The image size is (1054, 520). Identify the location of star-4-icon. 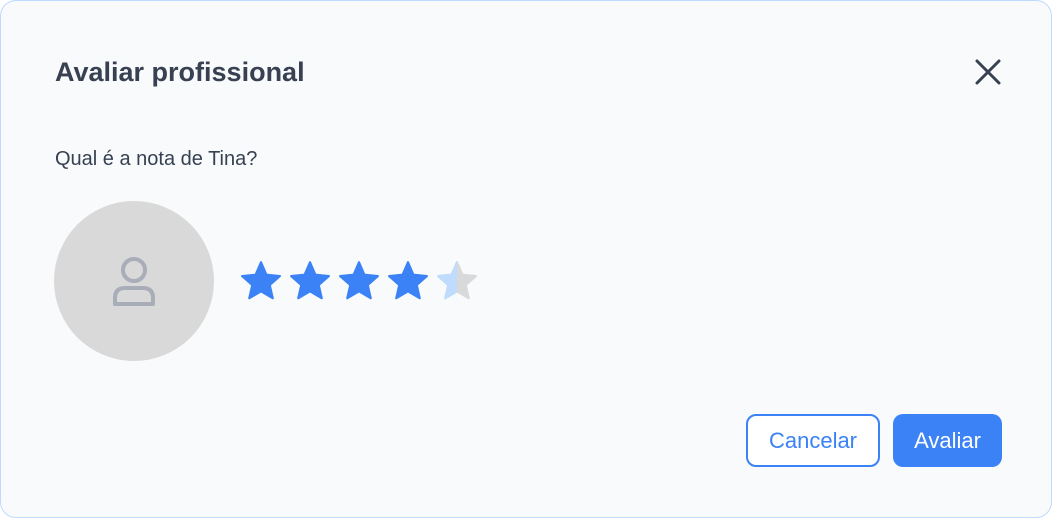
(408, 281).